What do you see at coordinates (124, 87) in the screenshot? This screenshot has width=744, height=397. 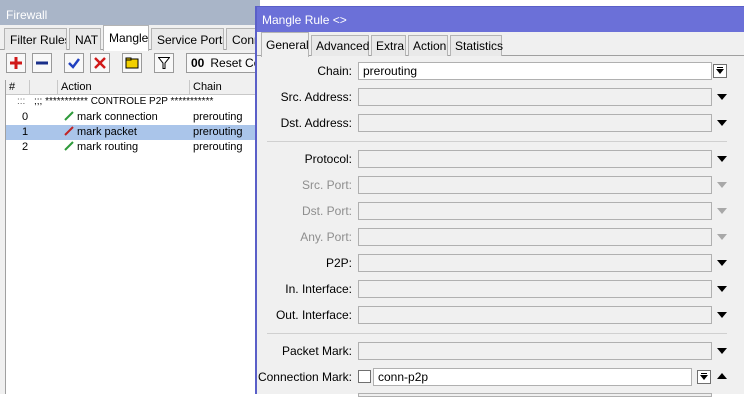 I see `column-header-action: Action` at bounding box center [124, 87].